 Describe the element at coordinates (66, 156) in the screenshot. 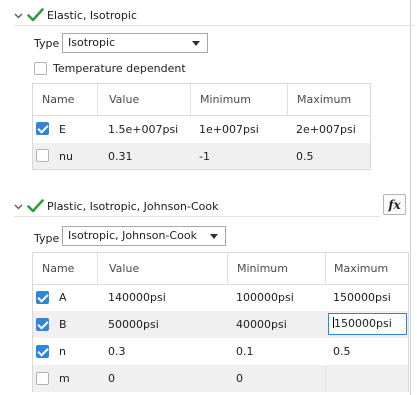

I see `param-name: nu` at that location.